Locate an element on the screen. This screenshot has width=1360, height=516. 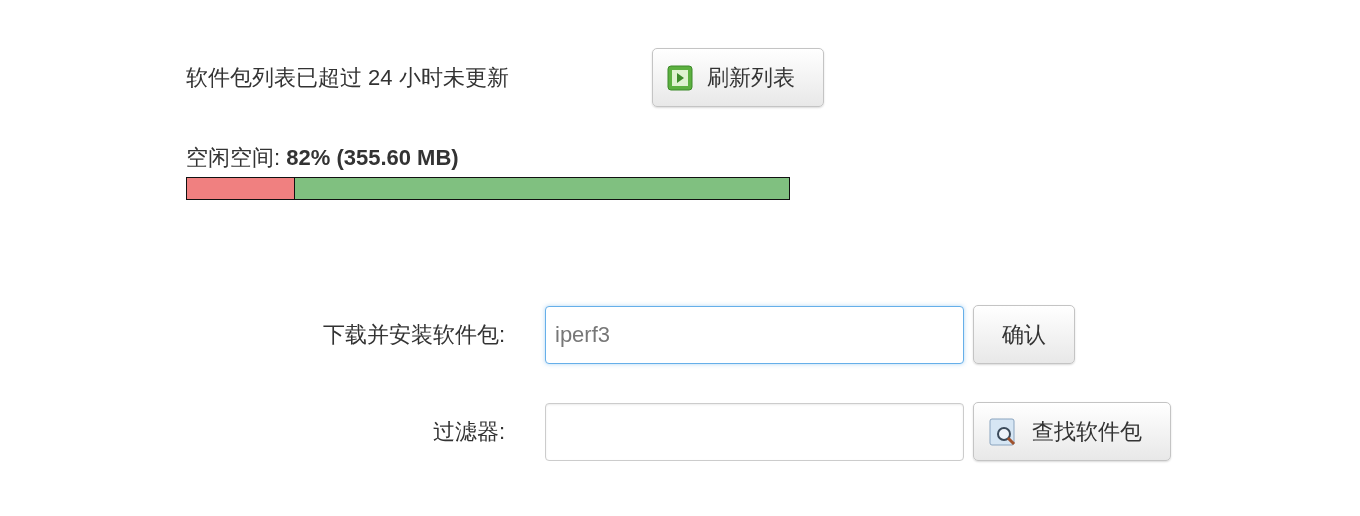
refresh-button: 刷新列表 is located at coordinates (738, 77).